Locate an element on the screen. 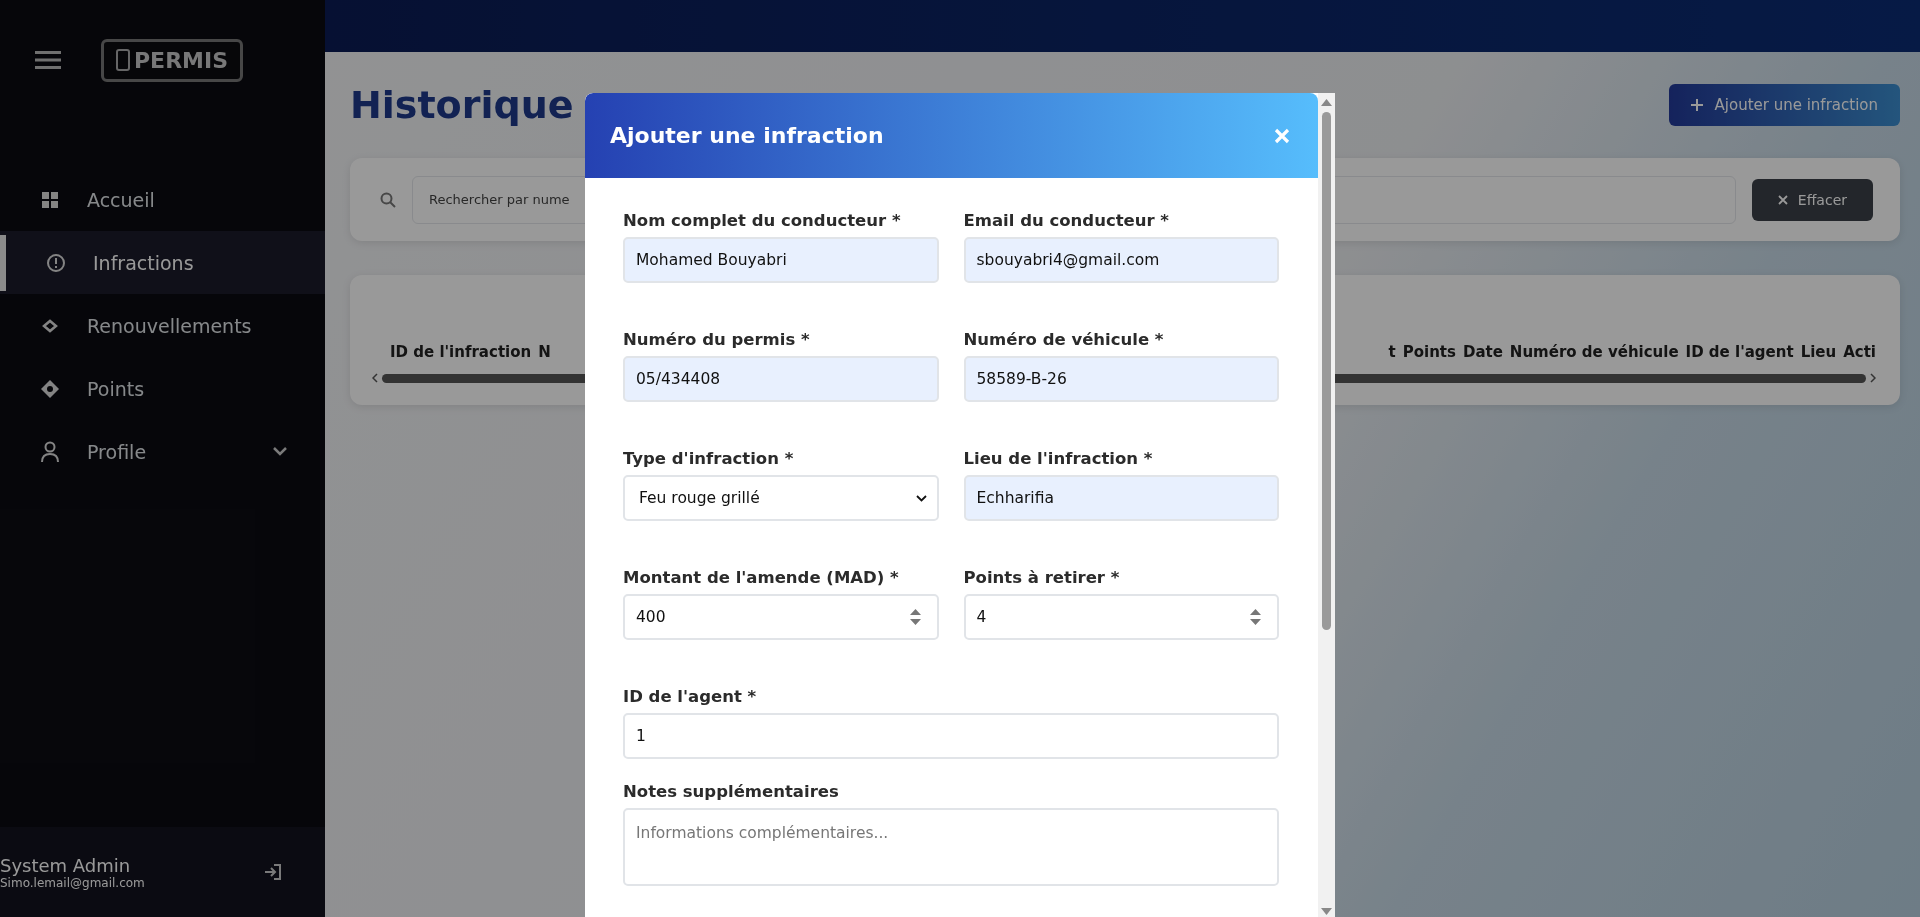 The height and width of the screenshot is (917, 1920). field-label: Nom complet du conducteur * is located at coordinates (762, 220).